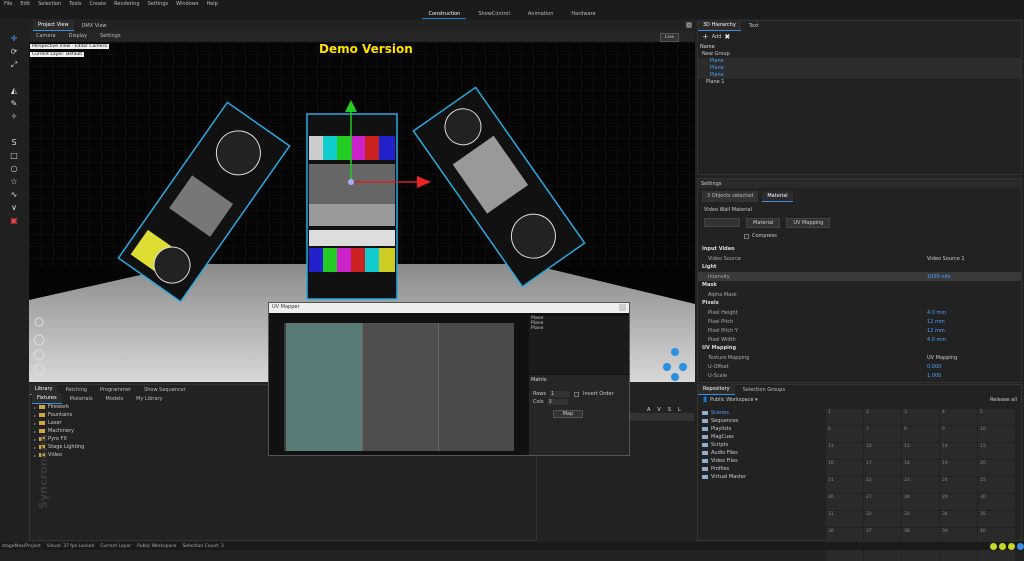 The width and height of the screenshot is (1024, 561). What do you see at coordinates (577, 394) in the screenshot?
I see `invert-checkbox` at bounding box center [577, 394].